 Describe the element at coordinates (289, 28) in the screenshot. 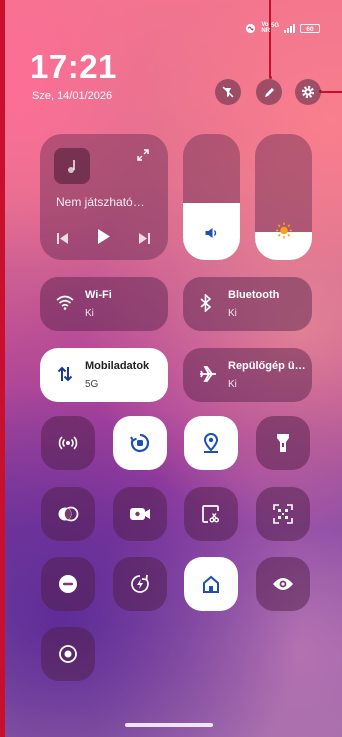

I see `signal-icon` at that location.